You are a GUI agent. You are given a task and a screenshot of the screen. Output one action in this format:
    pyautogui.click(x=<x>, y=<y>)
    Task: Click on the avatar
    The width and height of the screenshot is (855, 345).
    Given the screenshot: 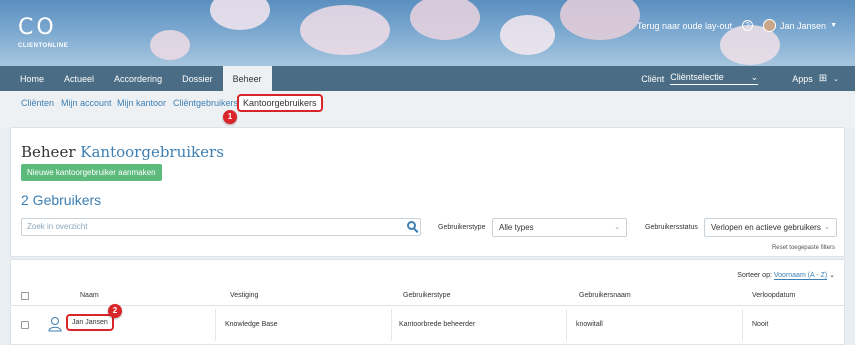 What is the action you would take?
    pyautogui.click(x=770, y=25)
    